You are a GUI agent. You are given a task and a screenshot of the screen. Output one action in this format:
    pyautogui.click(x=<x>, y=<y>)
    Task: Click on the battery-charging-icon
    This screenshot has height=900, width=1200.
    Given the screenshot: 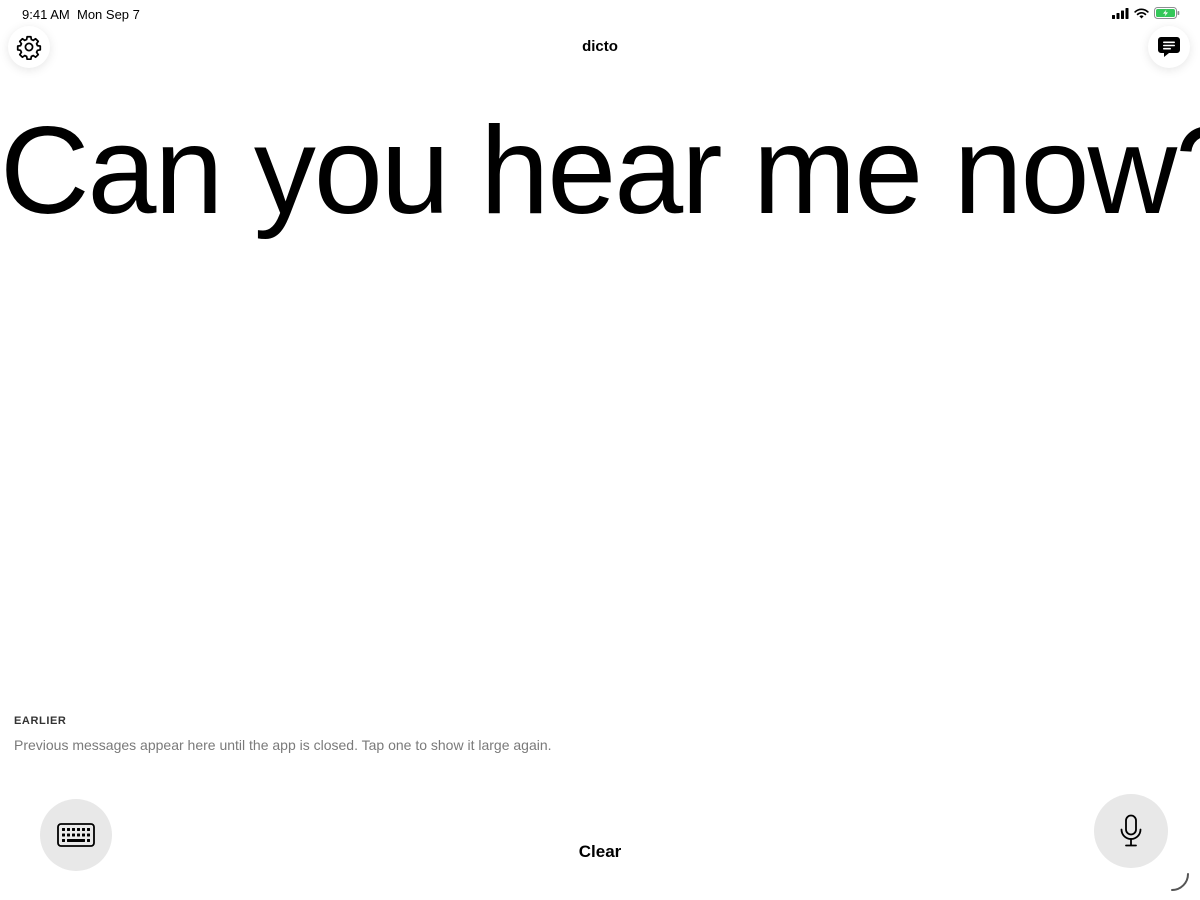 What is the action you would take?
    pyautogui.click(x=1167, y=13)
    